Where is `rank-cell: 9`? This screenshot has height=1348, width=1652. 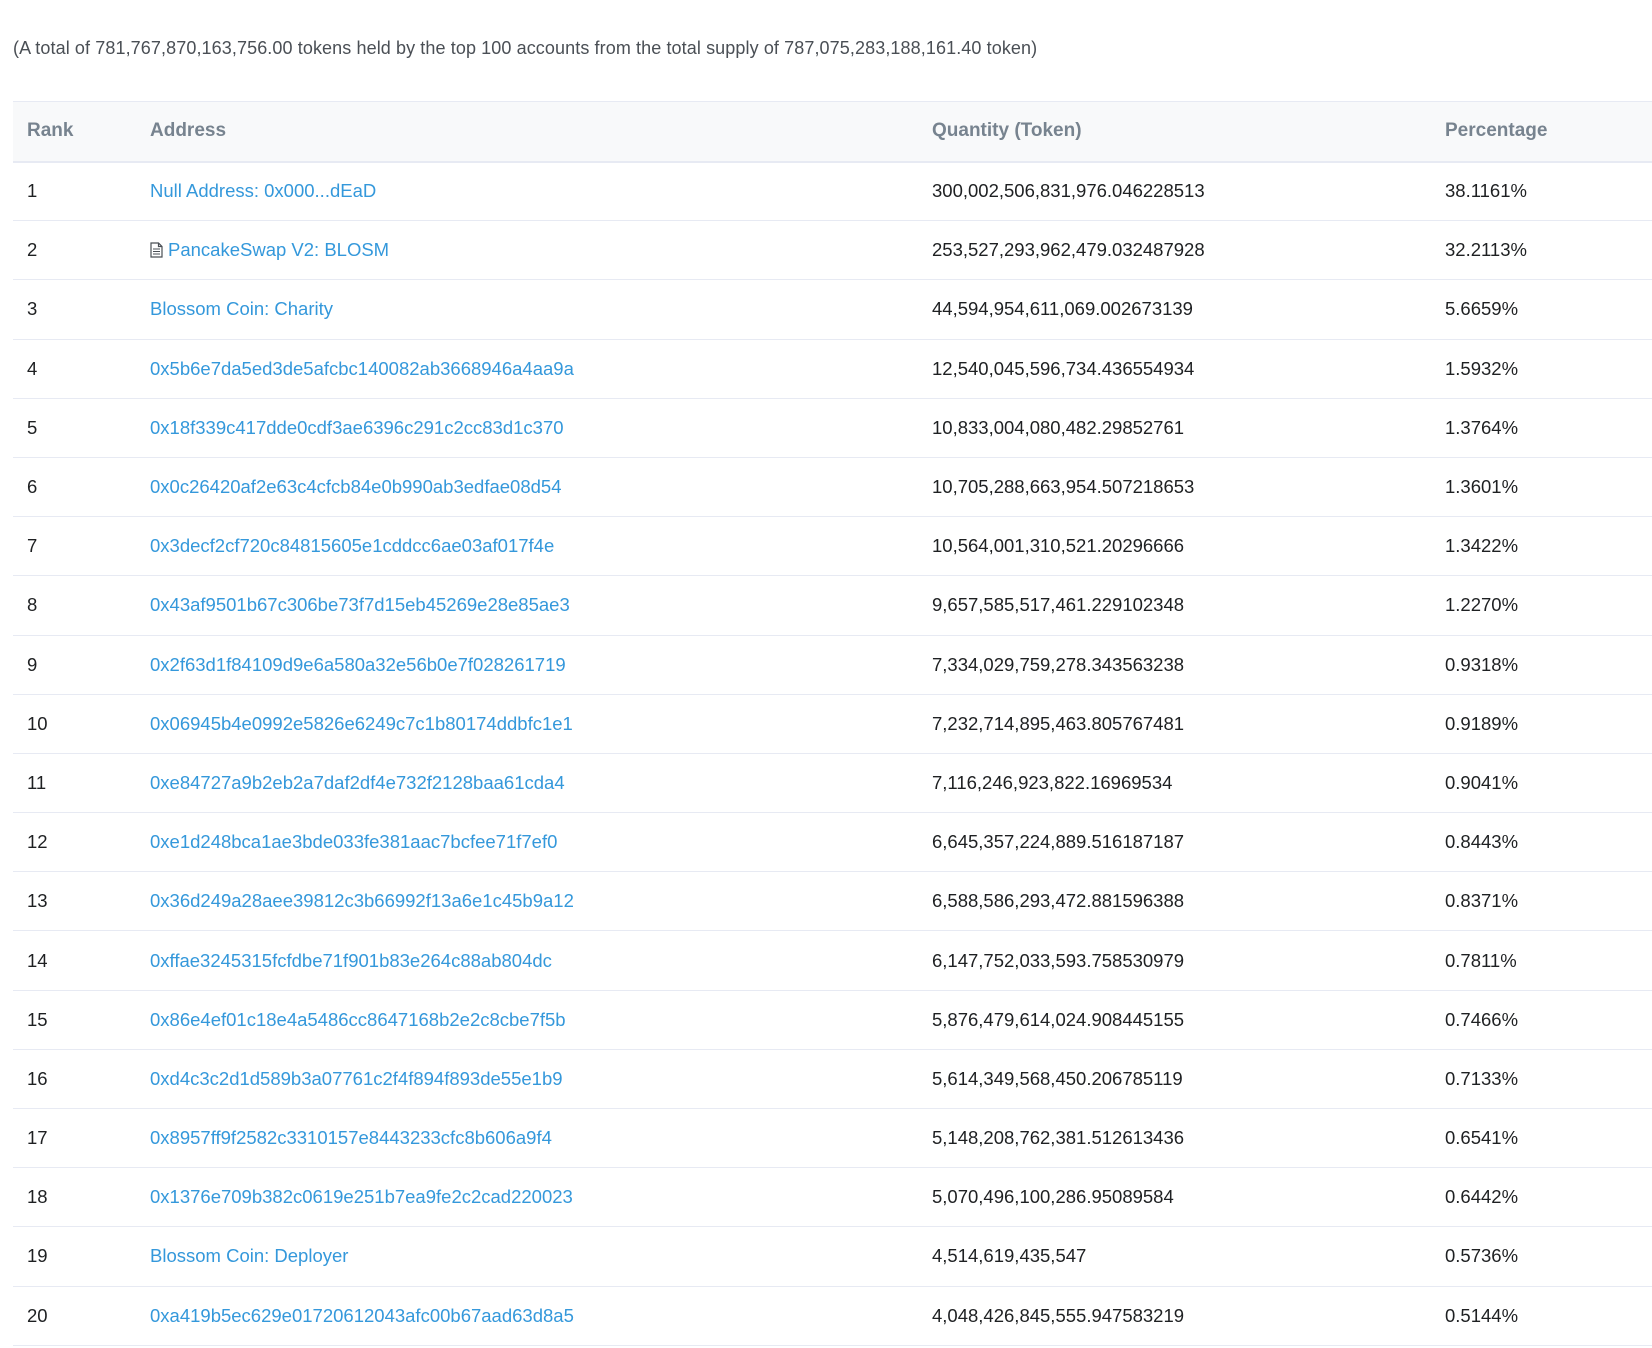
rank-cell: 9 is located at coordinates (81, 665).